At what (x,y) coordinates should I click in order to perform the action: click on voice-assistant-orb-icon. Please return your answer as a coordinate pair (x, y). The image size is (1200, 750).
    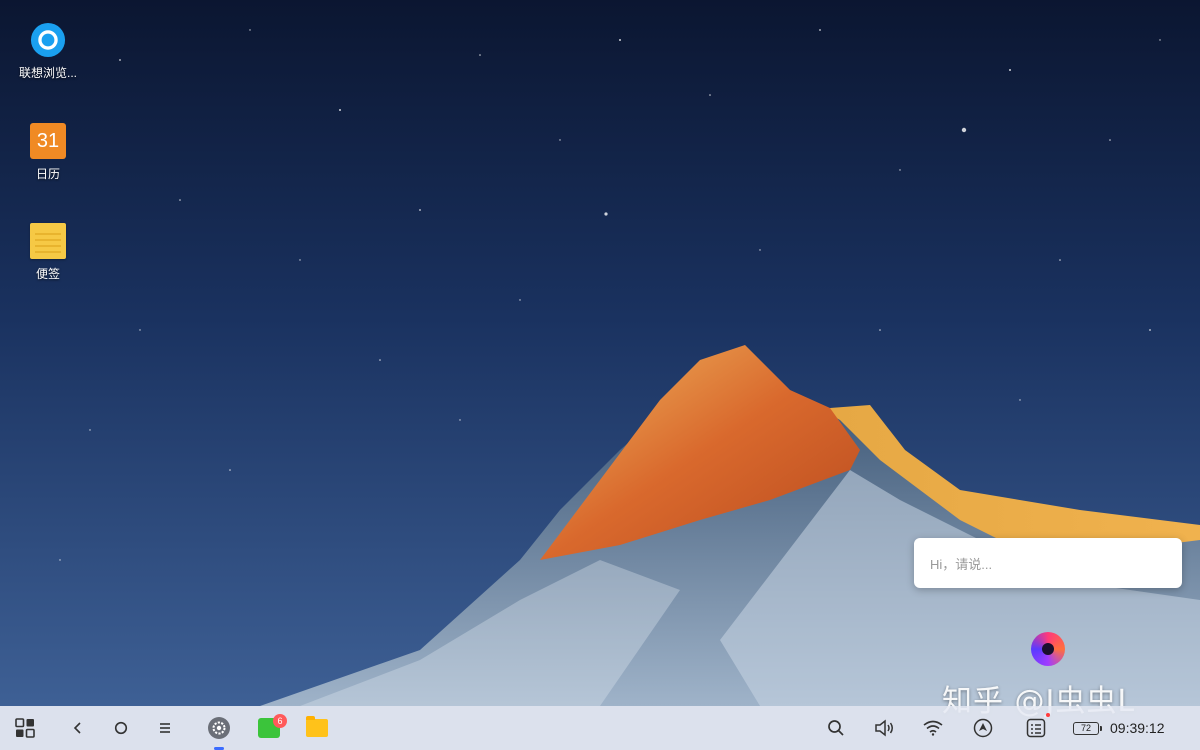
    Looking at the image, I should click on (1048, 649).